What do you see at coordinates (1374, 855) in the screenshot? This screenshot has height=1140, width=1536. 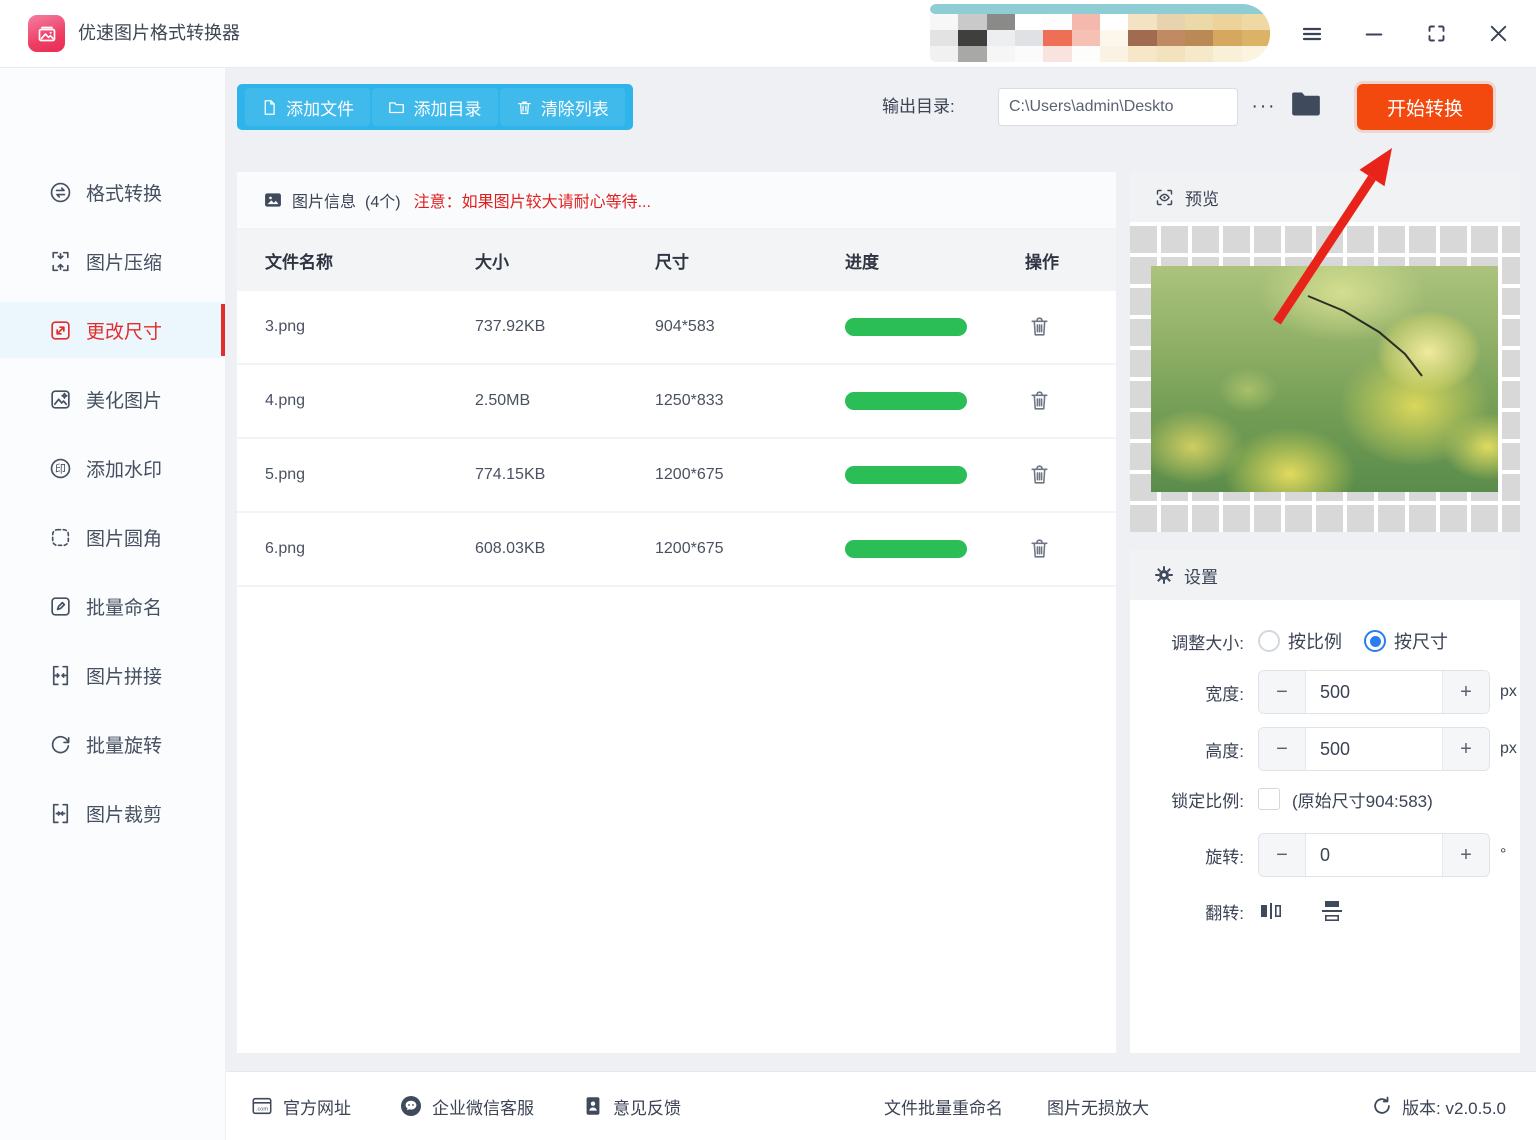 I see `rotate-input` at bounding box center [1374, 855].